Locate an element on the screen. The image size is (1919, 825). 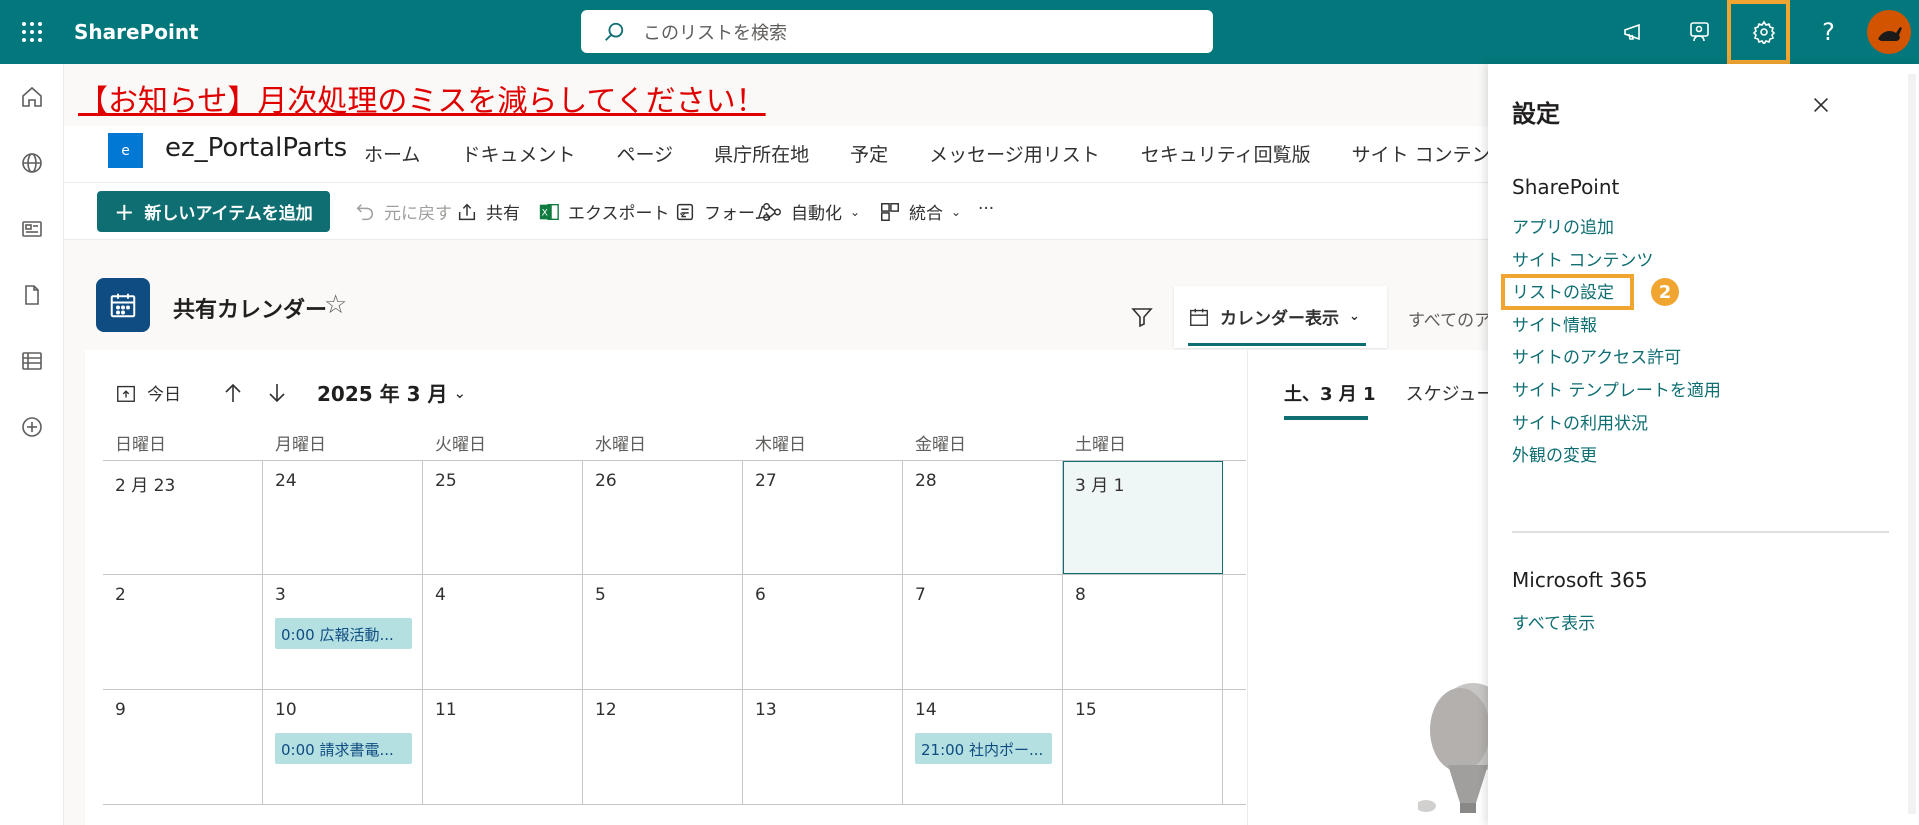
day-cell: 5 is located at coordinates (663, 632).